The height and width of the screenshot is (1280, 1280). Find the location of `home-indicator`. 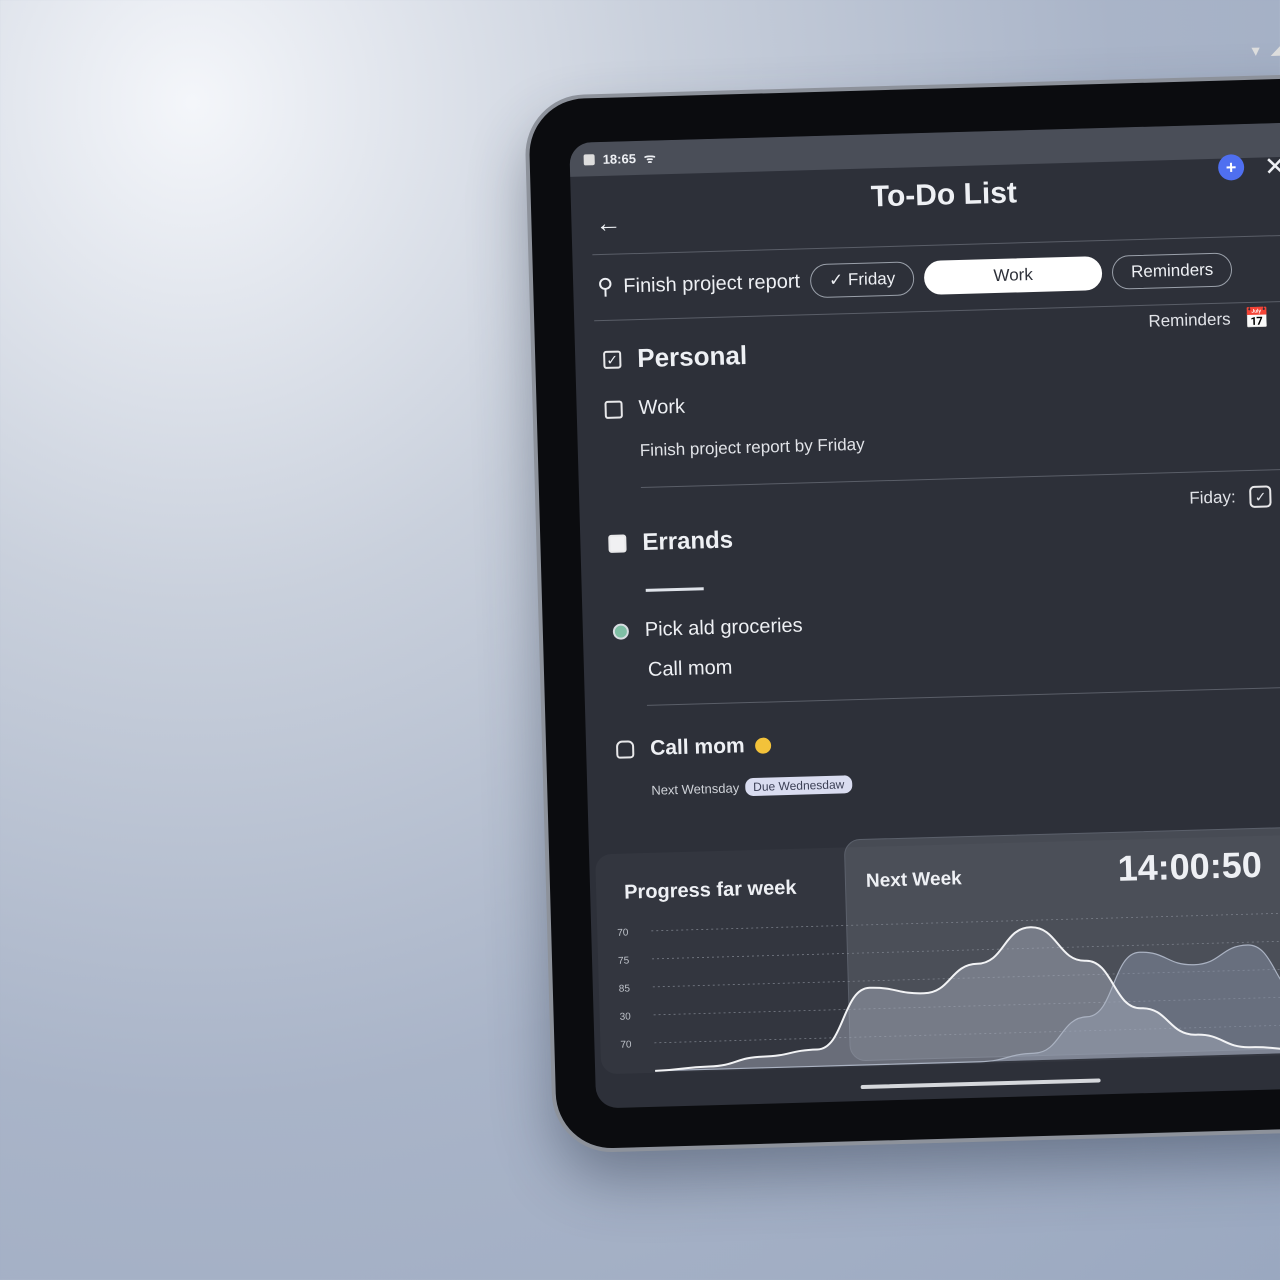

home-indicator is located at coordinates (980, 1084).